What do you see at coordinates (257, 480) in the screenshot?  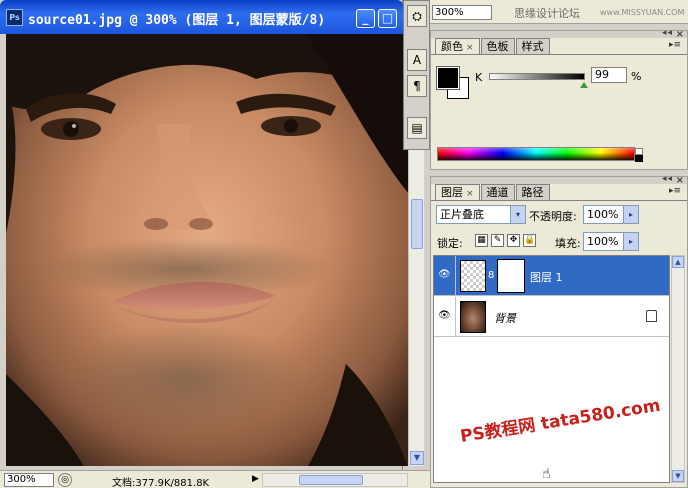 I see `status-menu-arrow-icon: ▶` at bounding box center [257, 480].